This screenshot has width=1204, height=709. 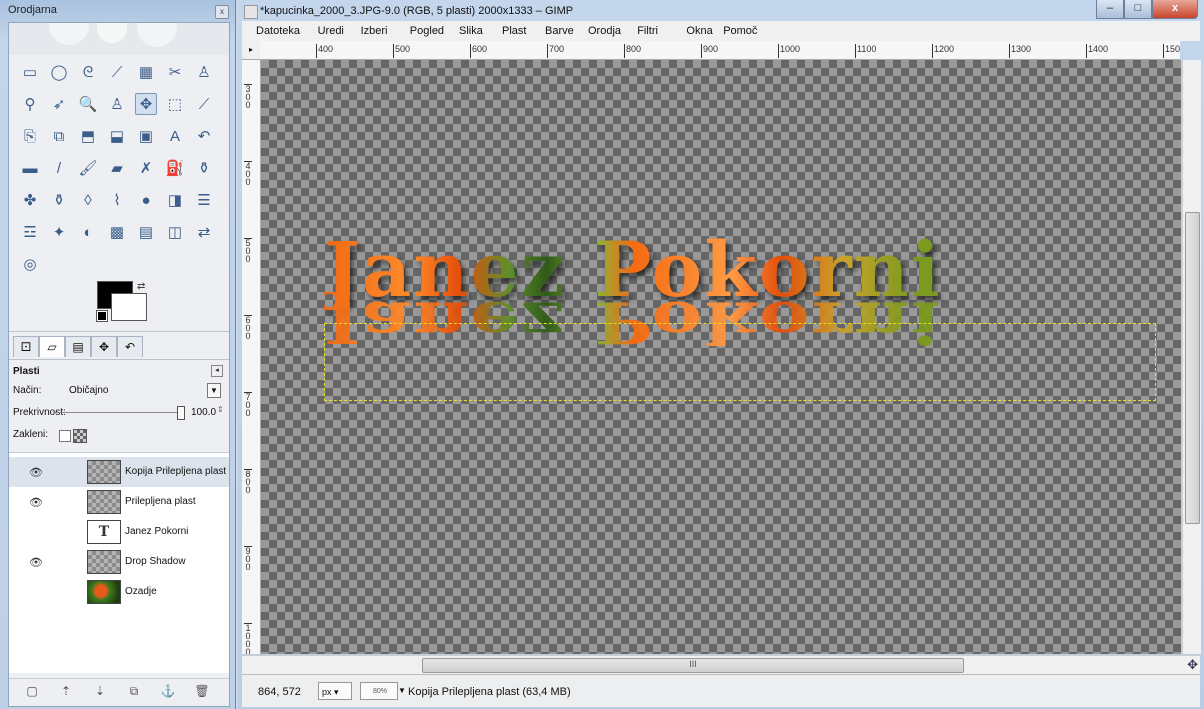 What do you see at coordinates (59, 168) in the screenshot?
I see `tool-button-22: /` at bounding box center [59, 168].